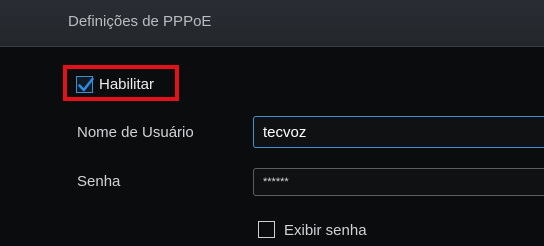  What do you see at coordinates (140, 21) in the screenshot?
I see `panel-title: Definições de PPPoE` at bounding box center [140, 21].